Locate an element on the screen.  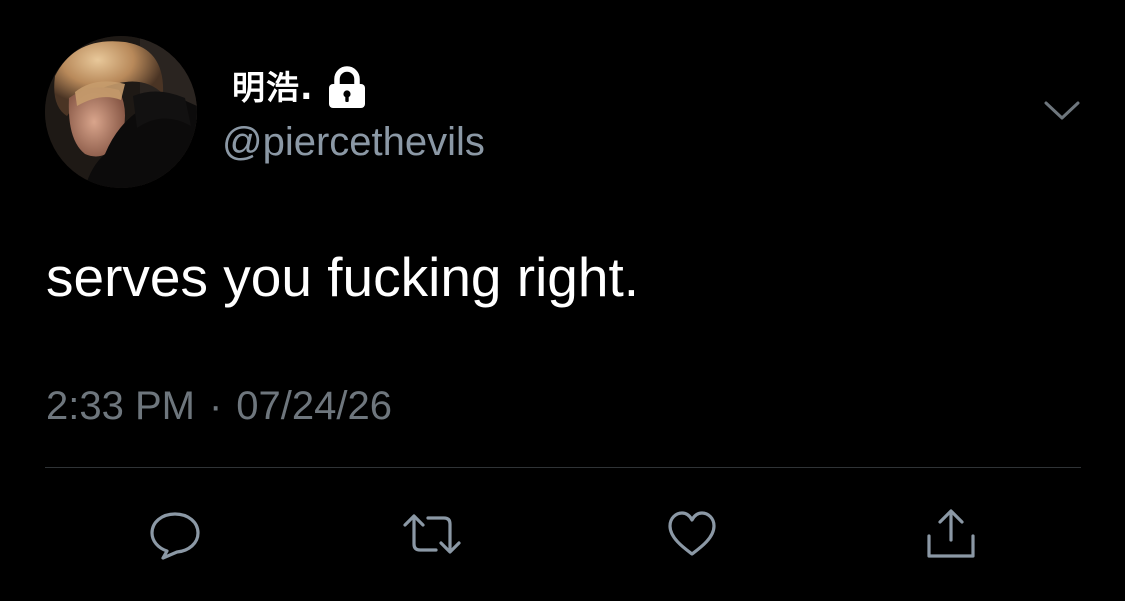
display-name: 明浩. is located at coordinates (273, 87).